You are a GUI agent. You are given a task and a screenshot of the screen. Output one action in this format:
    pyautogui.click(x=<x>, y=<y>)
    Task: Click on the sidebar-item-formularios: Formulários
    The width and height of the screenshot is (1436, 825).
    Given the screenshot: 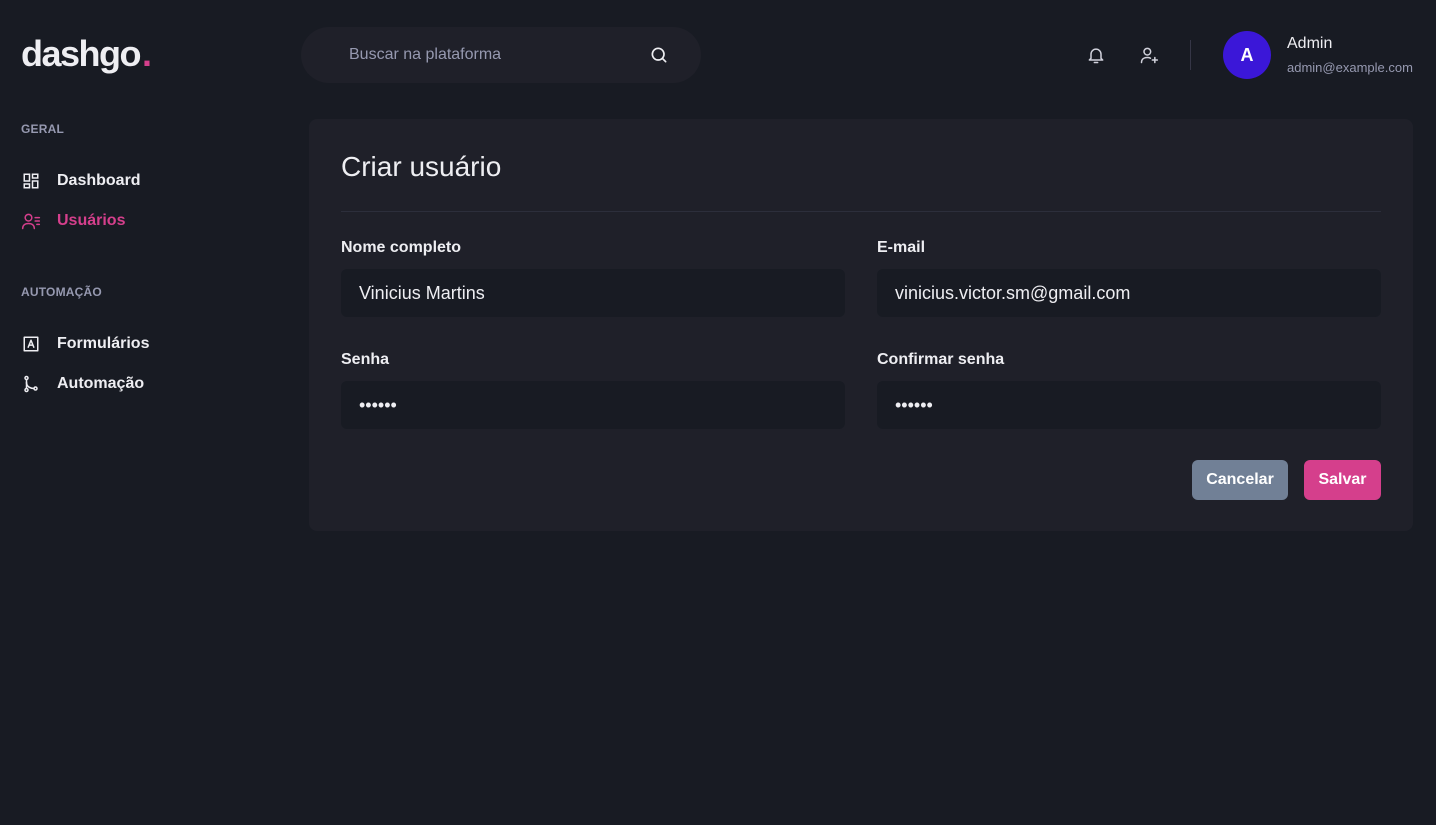 What is the action you would take?
    pyautogui.click(x=85, y=344)
    